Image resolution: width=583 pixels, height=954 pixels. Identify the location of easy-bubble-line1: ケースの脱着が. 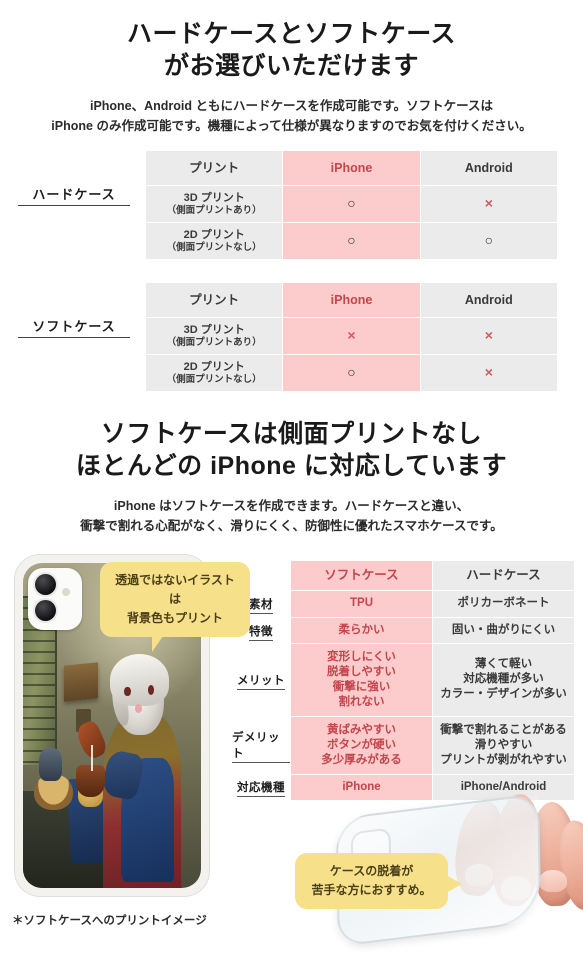
(371, 871).